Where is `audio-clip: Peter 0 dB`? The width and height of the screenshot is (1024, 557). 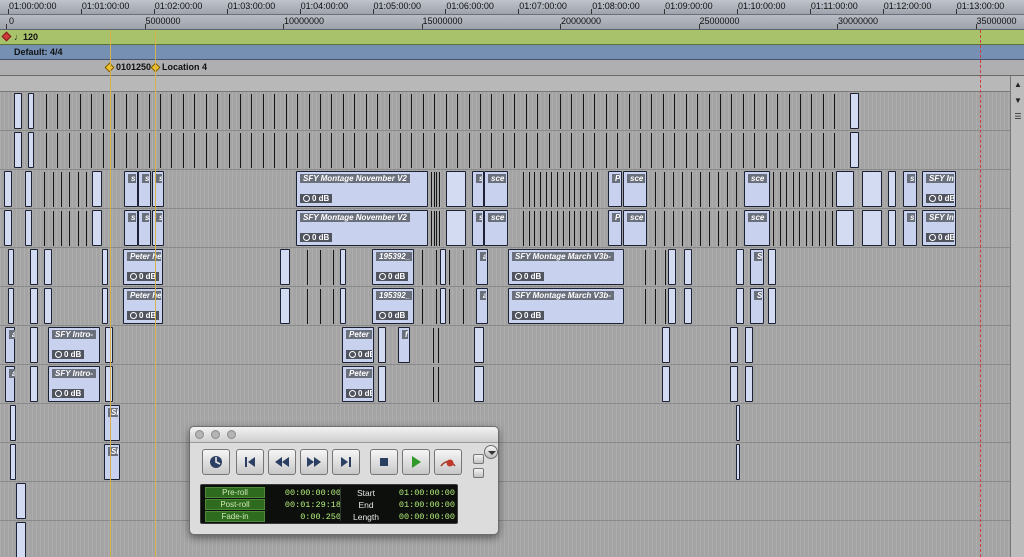 audio-clip: Peter 0 dB is located at coordinates (358, 345).